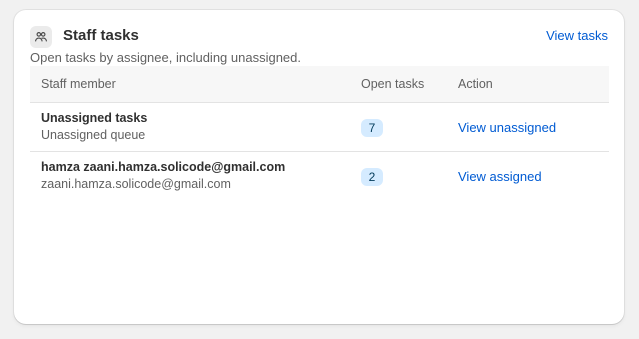 The width and height of the screenshot is (639, 339). I want to click on view-unassigned-link: View unassigned, so click(507, 127).